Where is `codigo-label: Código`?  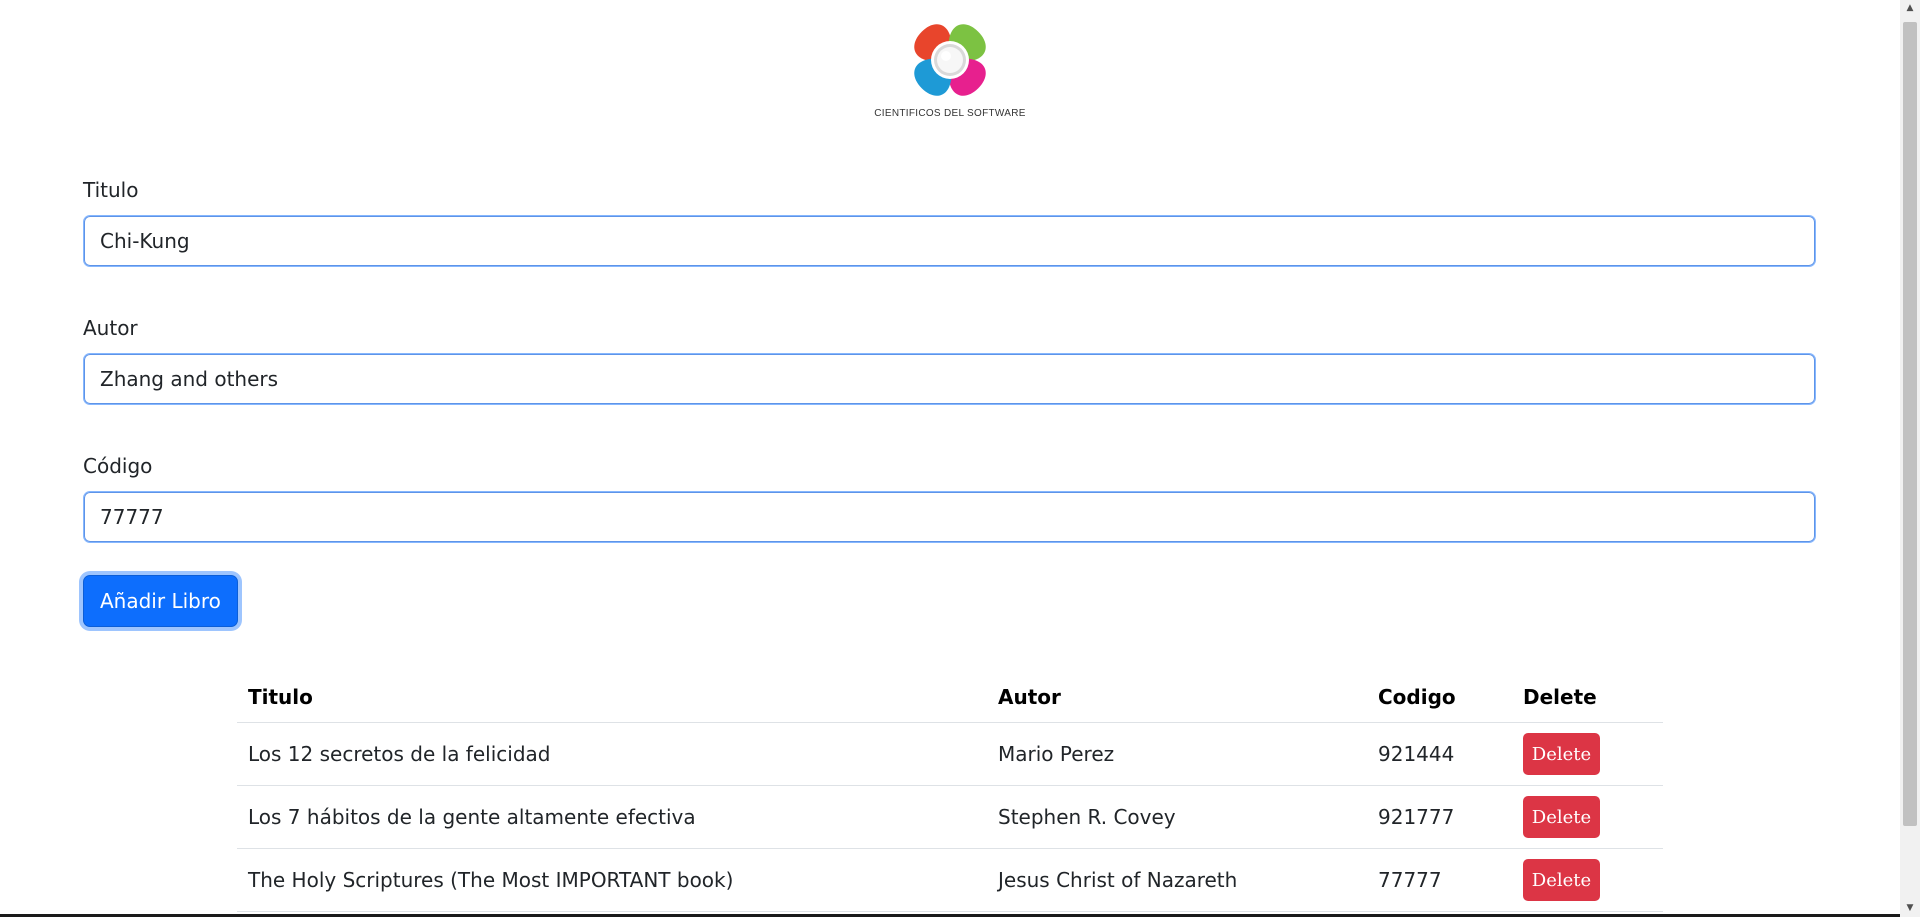
codigo-label: Código is located at coordinates (118, 466).